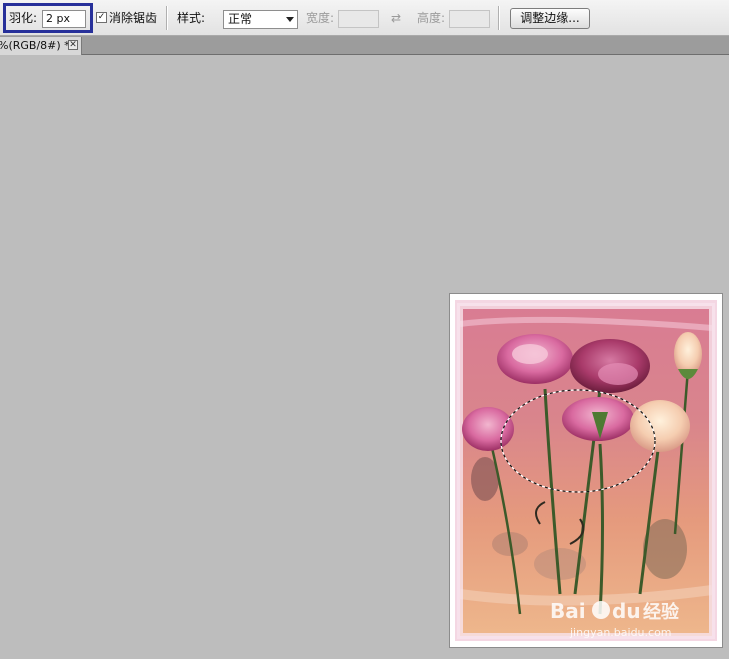 The width and height of the screenshot is (729, 659). Describe the element at coordinates (64, 19) in the screenshot. I see `feather-input: 2 px` at that location.